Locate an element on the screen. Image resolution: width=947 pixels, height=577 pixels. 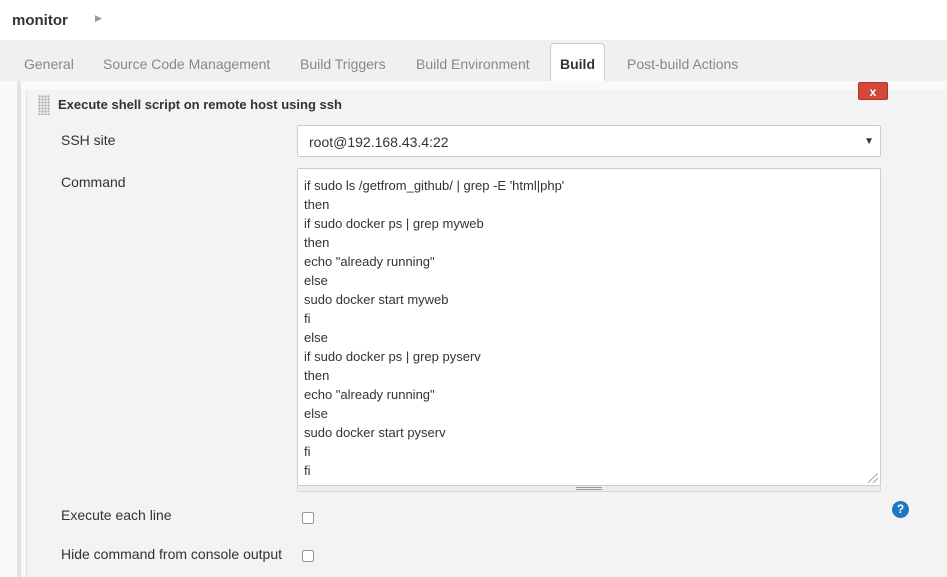
breadcrumb-job-link: monitor is located at coordinates (40, 20).